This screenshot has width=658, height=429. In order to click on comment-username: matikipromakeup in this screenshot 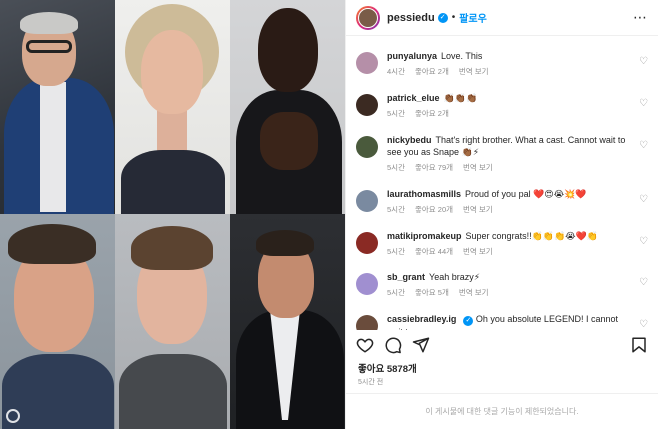, I will do `click(424, 236)`.